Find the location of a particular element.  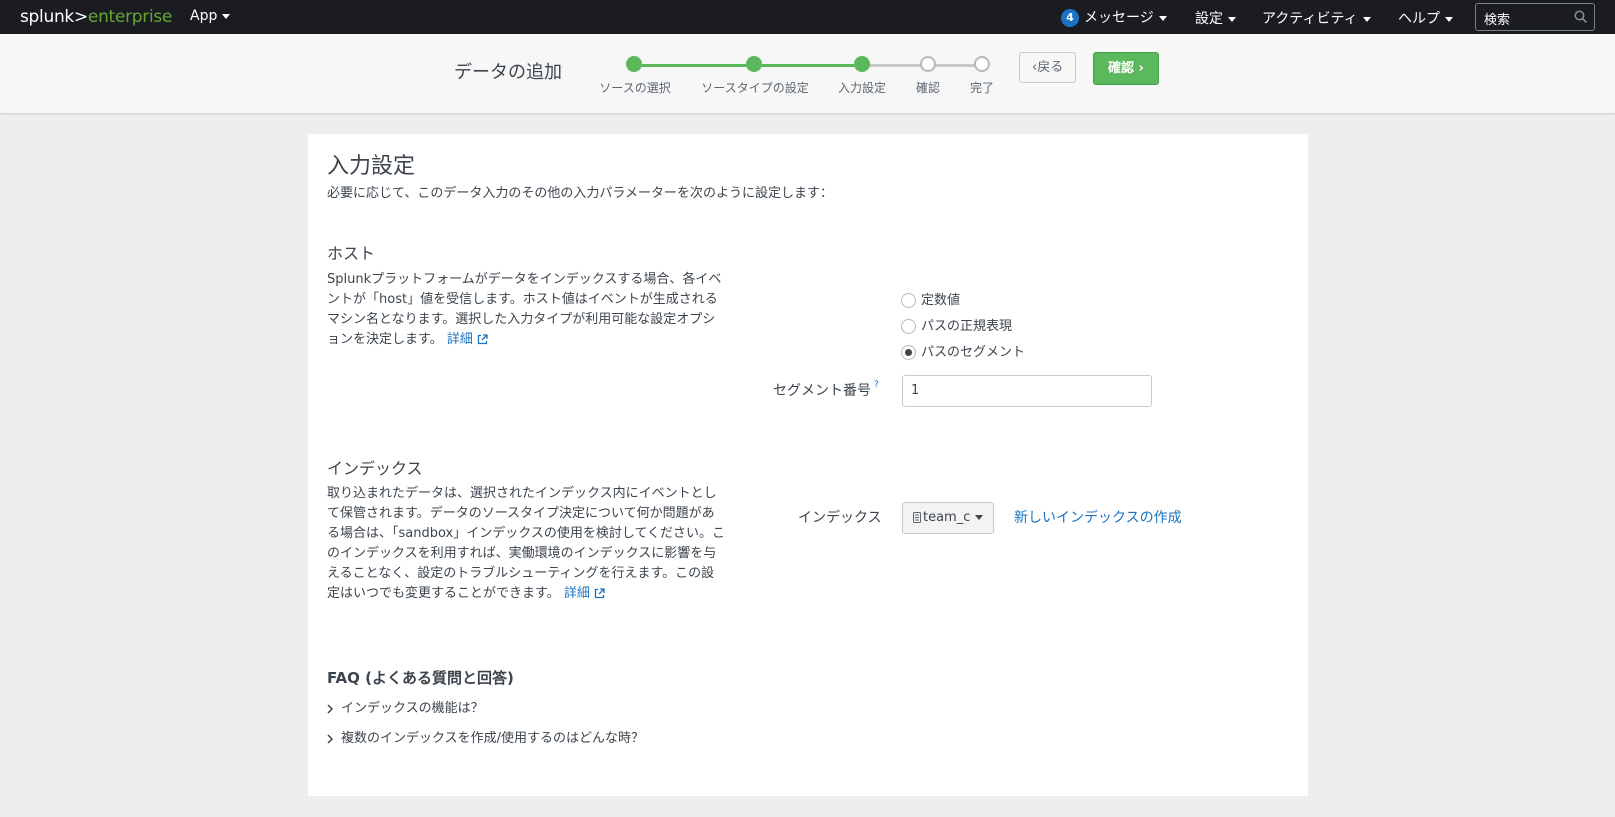

page-intro: 必要に応じて、このデータ入力のその他の入力パラメーターを次のように設定します： is located at coordinates (580, 193).